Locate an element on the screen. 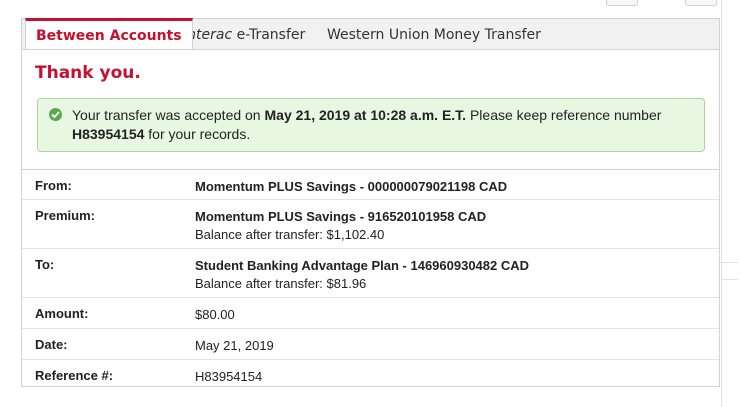  detail-row-date: Date: May 21, 2019 is located at coordinates (370, 344).